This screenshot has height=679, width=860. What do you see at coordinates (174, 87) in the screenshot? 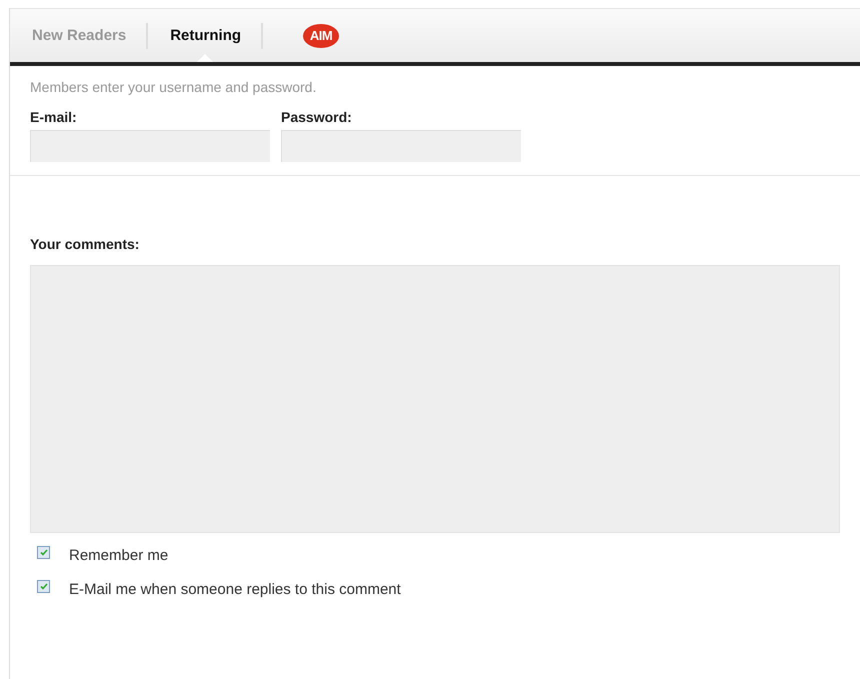
I see `login-hint: Members enter your username and password.` at bounding box center [174, 87].